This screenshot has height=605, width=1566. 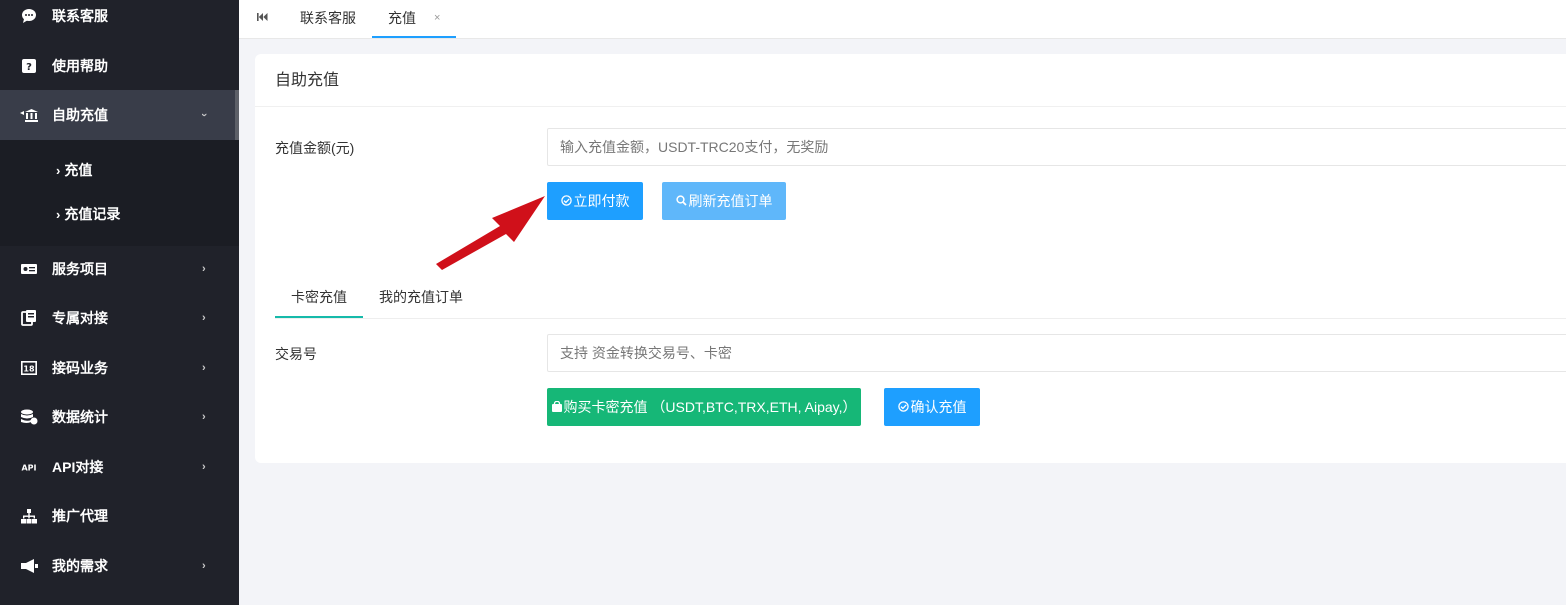 I want to click on shopping-bag-icon, so click(x=556, y=408).